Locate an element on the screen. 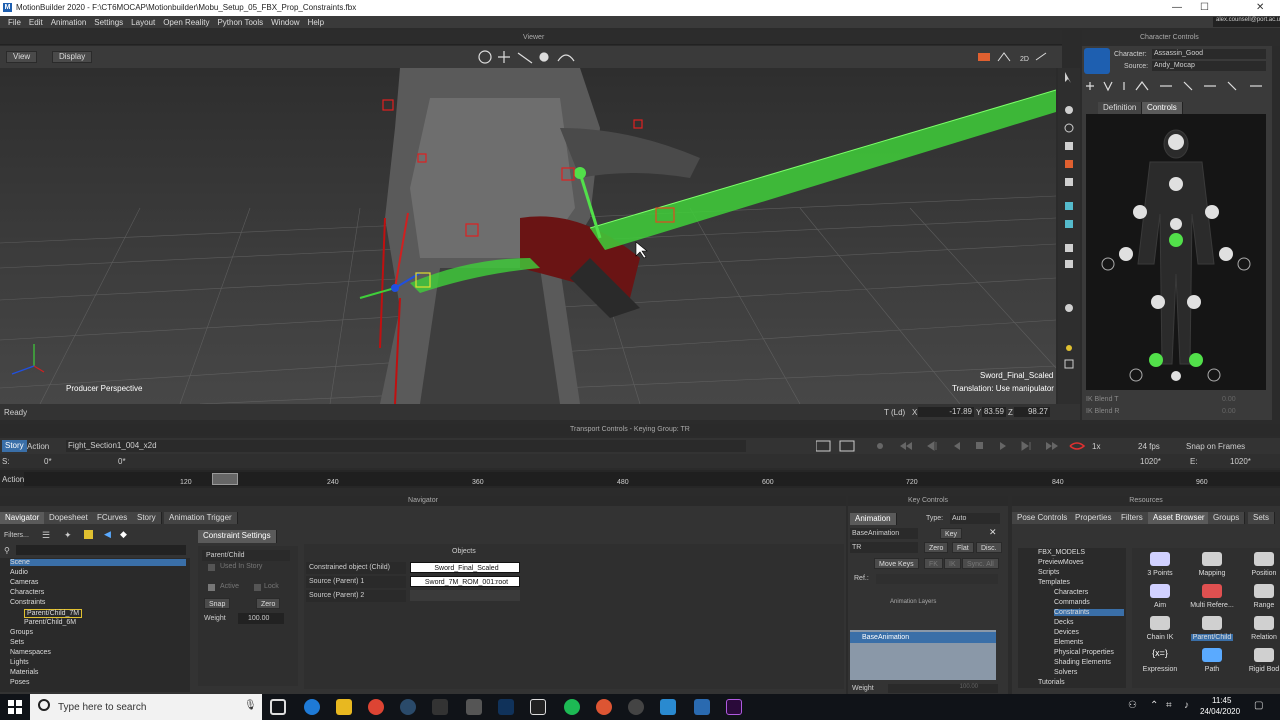 This screenshot has height=720, width=1280. coord-z: 98.27 is located at coordinates (1032, 412).